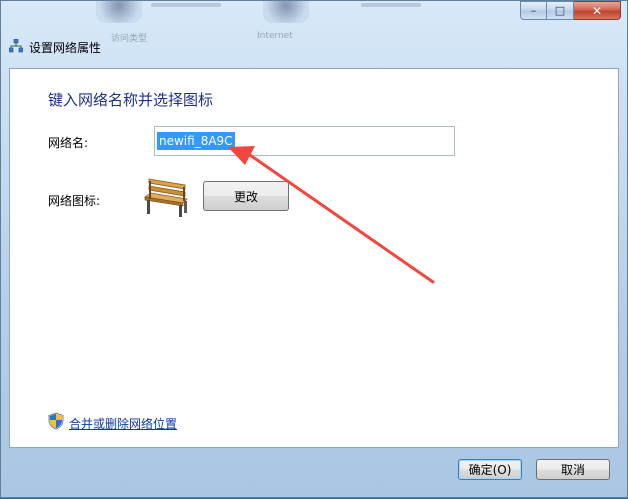 Image resolution: width=628 pixels, height=499 pixels. Describe the element at coordinates (131, 100) in the screenshot. I see `page-heading: 键入网络名称并选择图标` at that location.